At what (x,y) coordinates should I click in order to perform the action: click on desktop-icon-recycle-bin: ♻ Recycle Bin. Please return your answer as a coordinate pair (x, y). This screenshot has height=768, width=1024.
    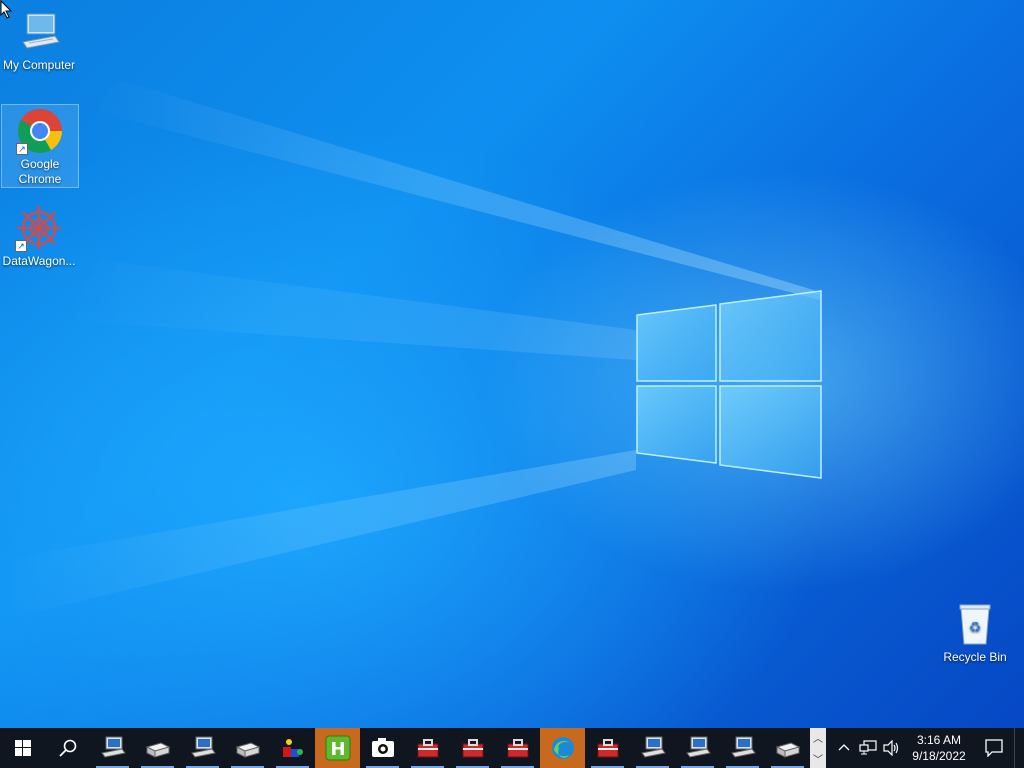
    Looking at the image, I should click on (975, 632).